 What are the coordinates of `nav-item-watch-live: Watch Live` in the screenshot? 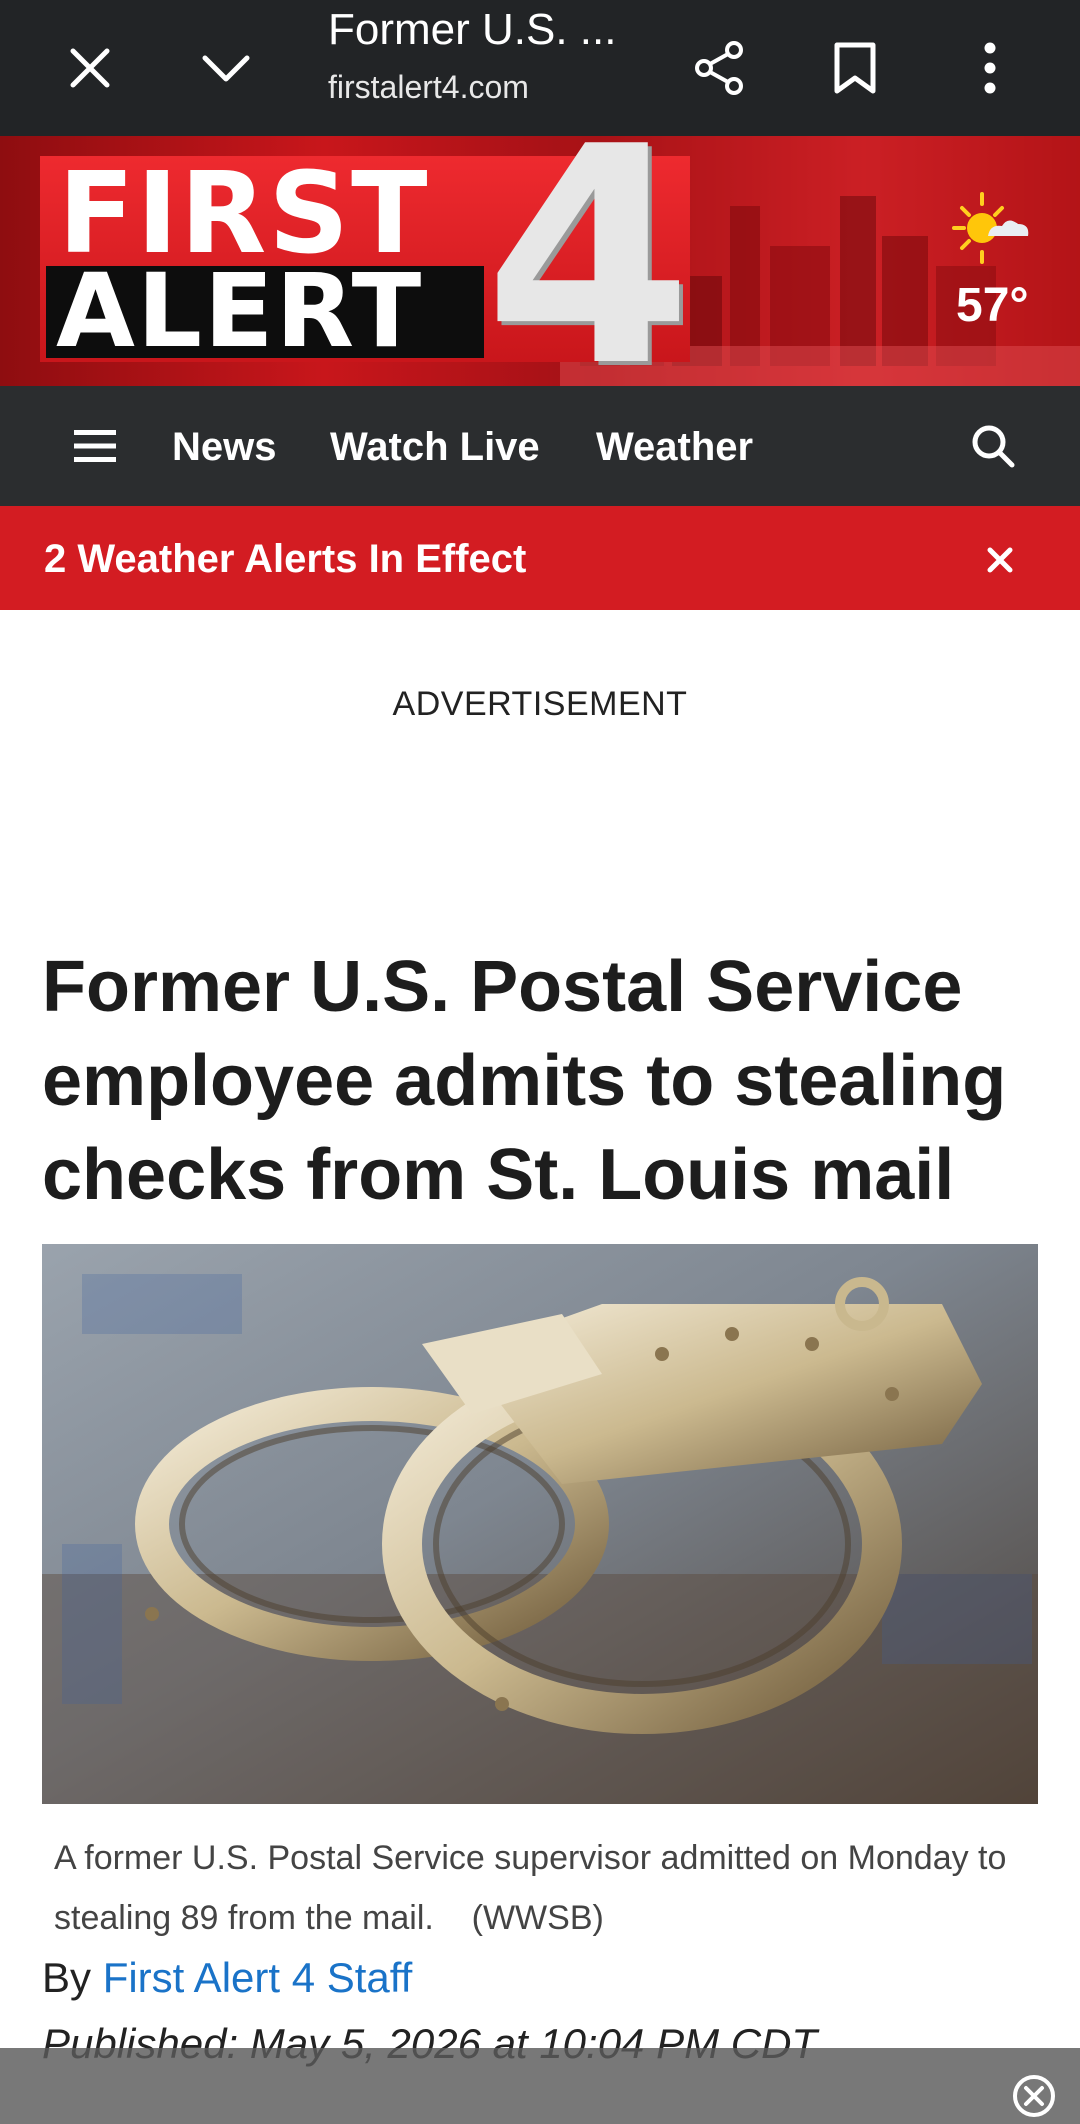 It's located at (435, 447).